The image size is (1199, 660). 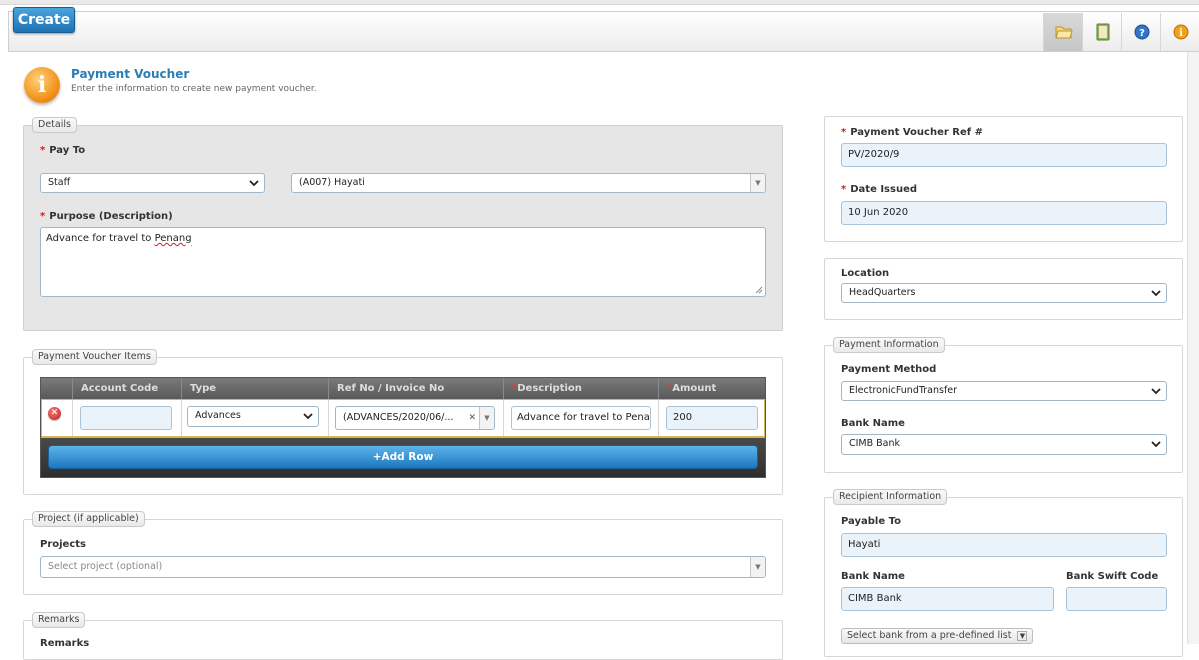 I want to click on item-amount-input: 200, so click(x=712, y=418).